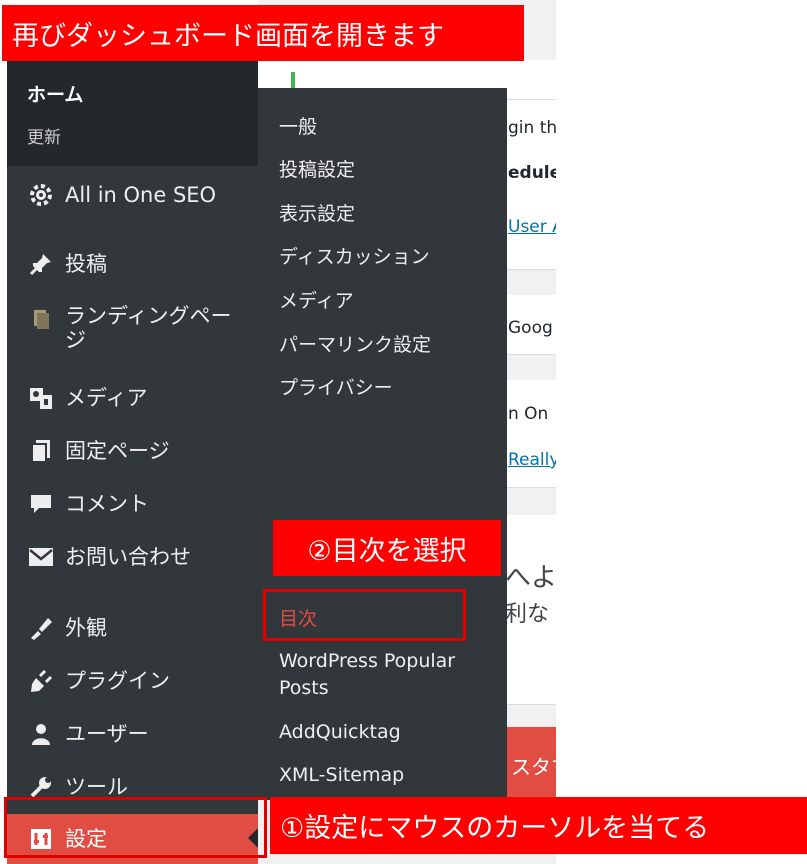 This screenshot has height=864, width=807. I want to click on sidebar-item-label: ランディングページ, so click(148, 328).